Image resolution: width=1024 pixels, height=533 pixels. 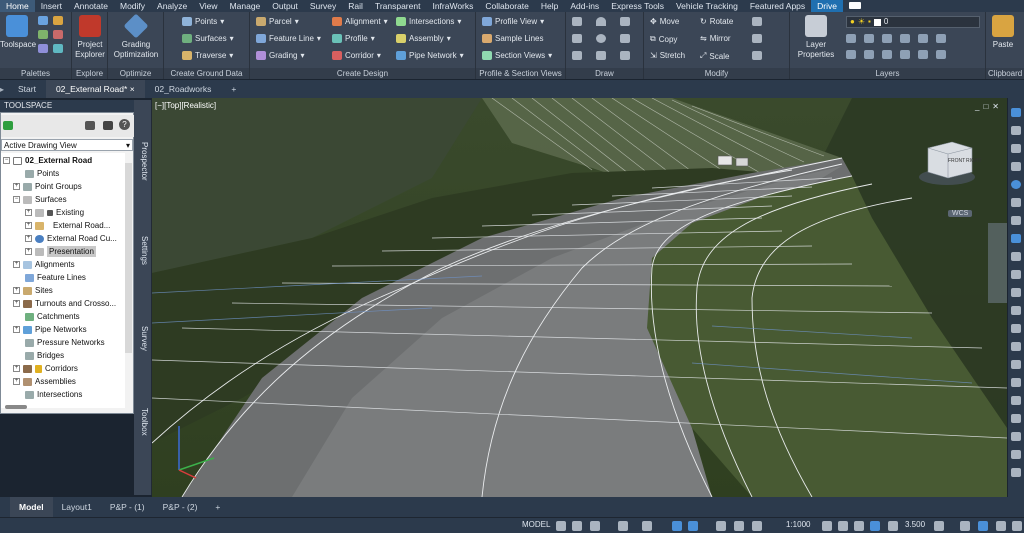 What do you see at coordinates (208, 6) in the screenshot?
I see `menu-view: View` at bounding box center [208, 6].